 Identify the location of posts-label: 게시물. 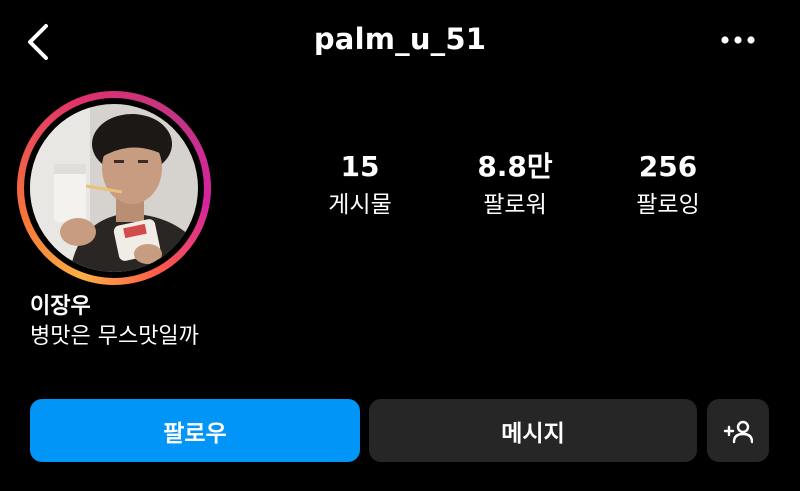
(360, 205).